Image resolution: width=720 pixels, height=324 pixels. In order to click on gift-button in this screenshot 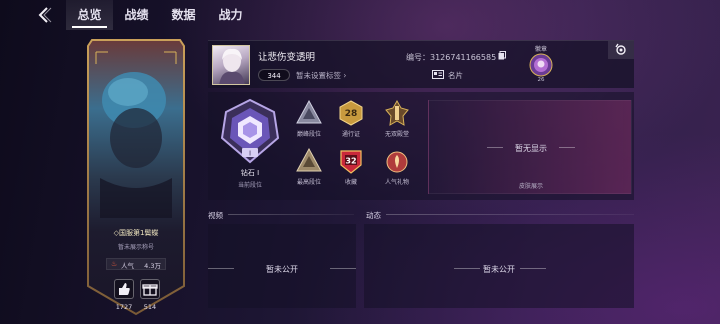, I will do `click(150, 289)`.